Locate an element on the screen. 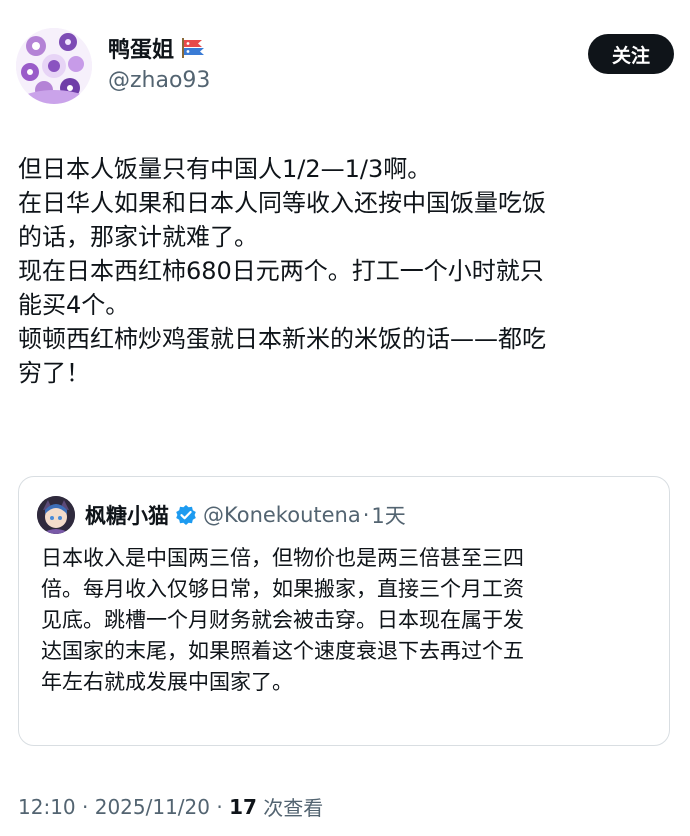  cat-girl-avatar-icon is located at coordinates (56, 515).